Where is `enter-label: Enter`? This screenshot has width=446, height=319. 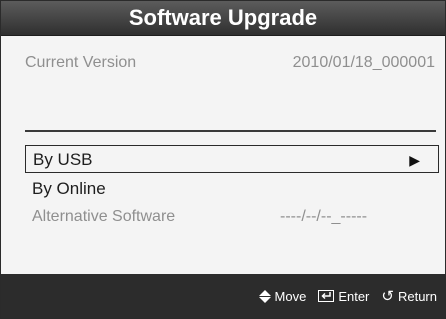 enter-label: Enter is located at coordinates (354, 296).